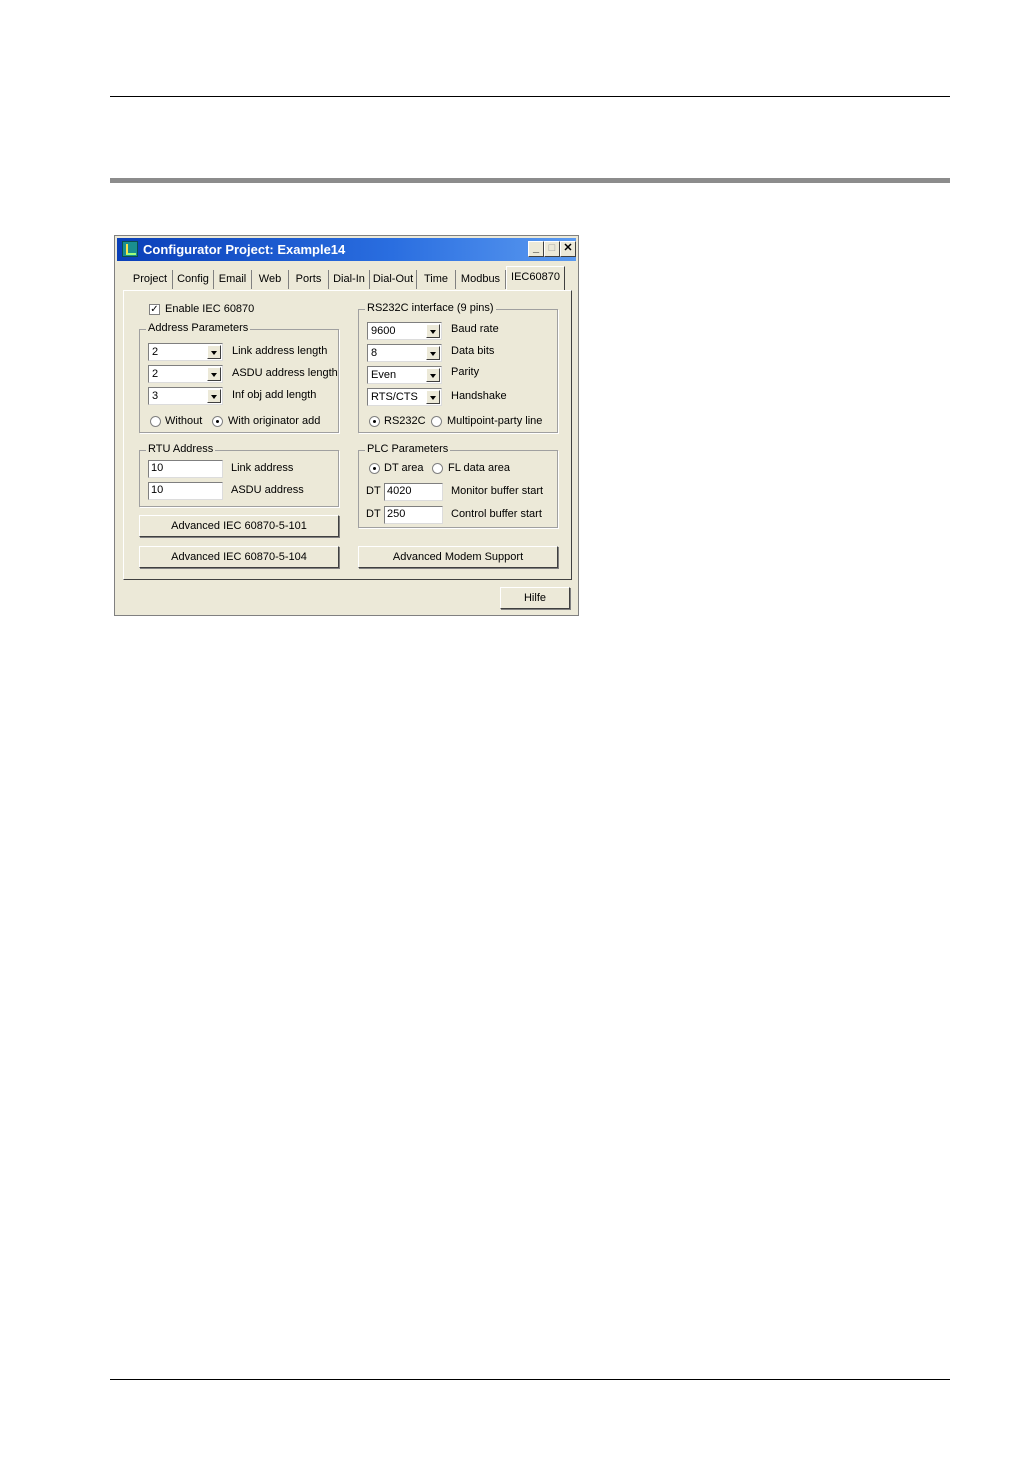  Describe the element at coordinates (181, 449) in the screenshot. I see `rtu-address-legend: RTU Address` at that location.